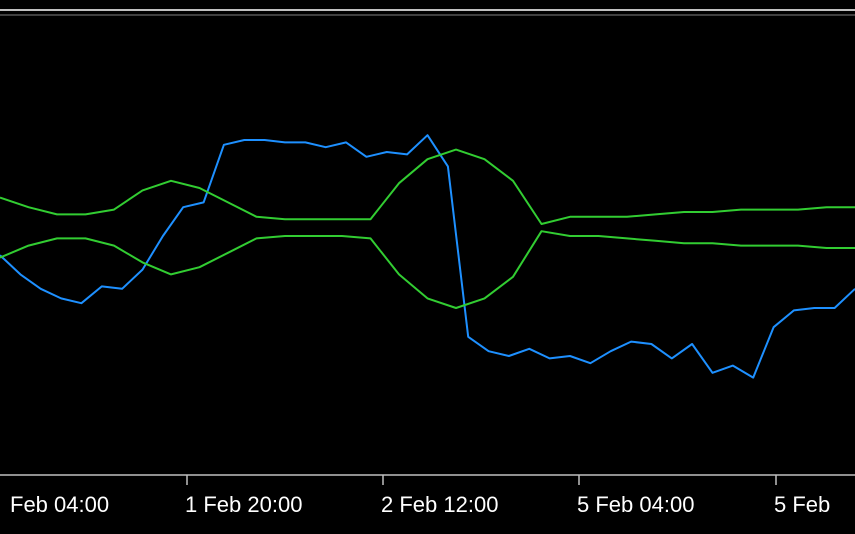 Image resolution: width=855 pixels, height=534 pixels. I want to click on x-tick-label: 2 Feb 12:00, so click(439, 504).